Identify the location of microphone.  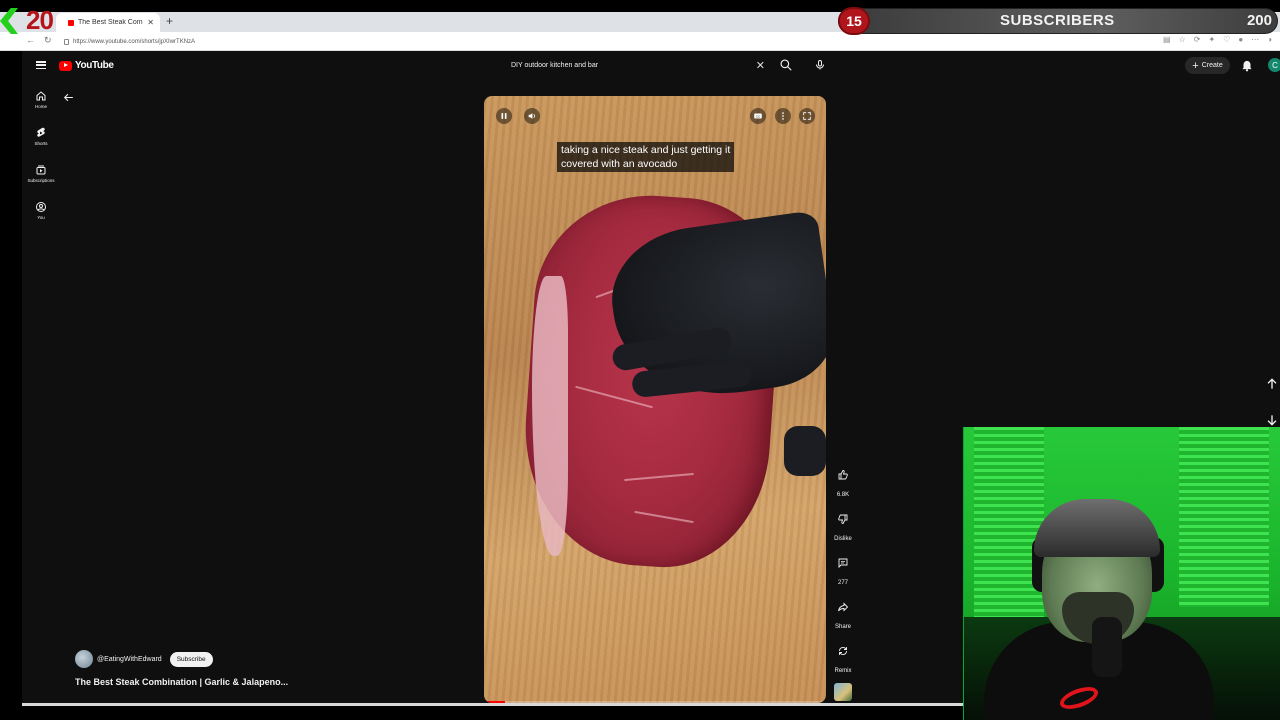
(1107, 647).